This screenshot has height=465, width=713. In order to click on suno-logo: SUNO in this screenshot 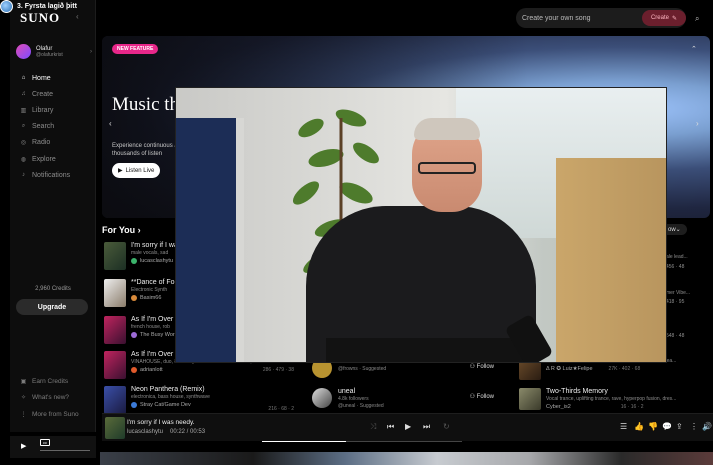, I will do `click(40, 18)`.